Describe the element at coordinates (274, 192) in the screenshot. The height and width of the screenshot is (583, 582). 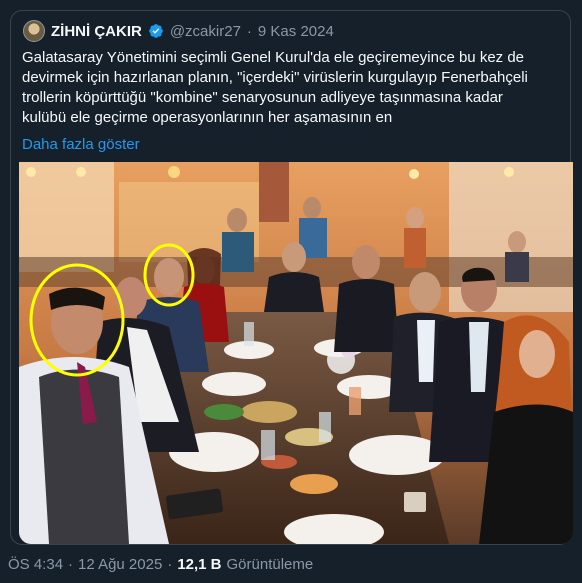
I see `brick-column` at that location.